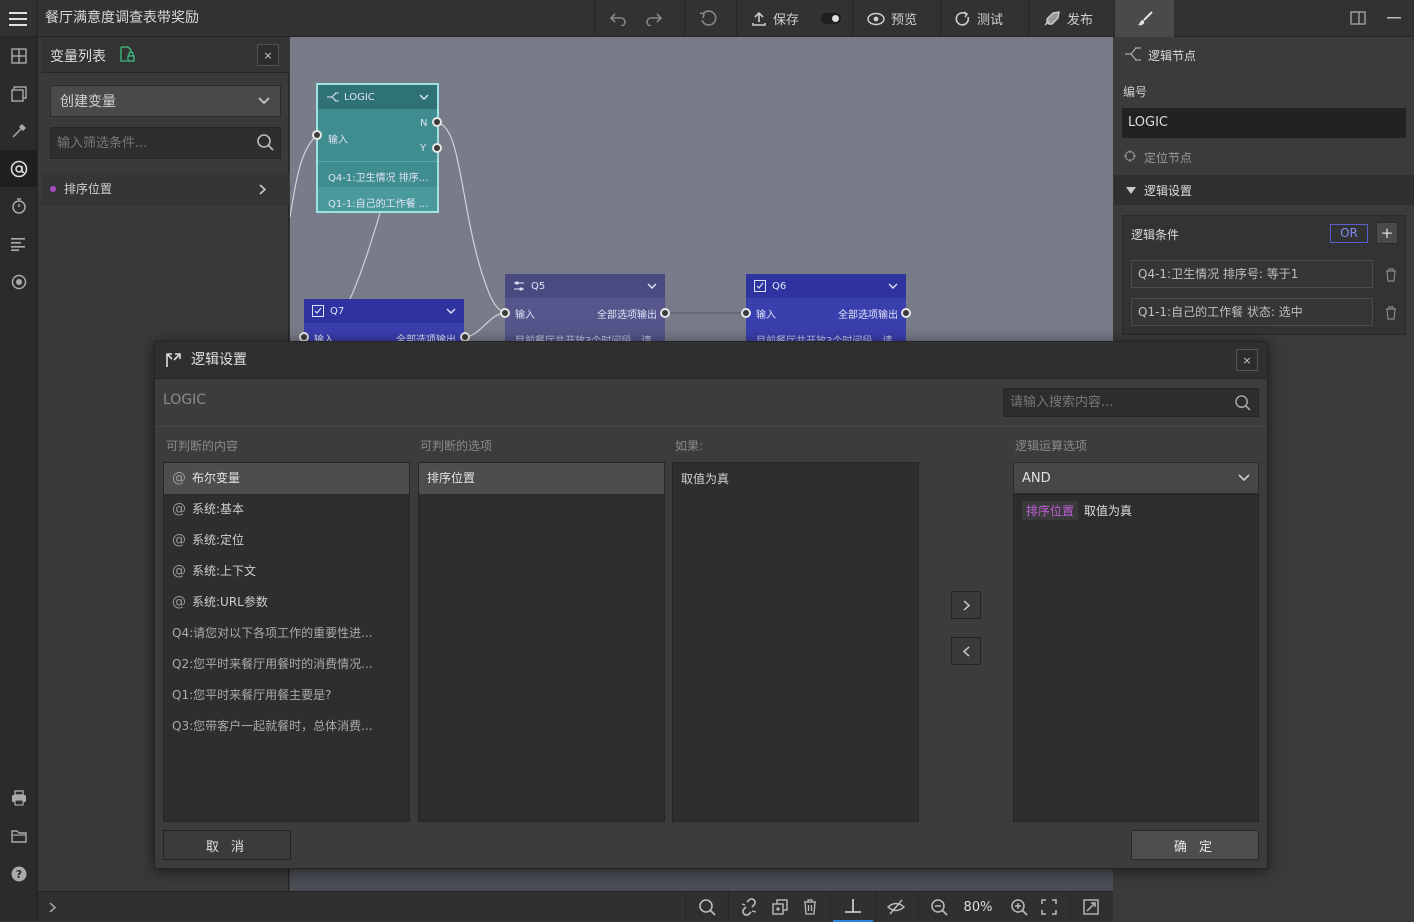 This screenshot has width=1414, height=922. I want to click on condition-row: Q4-1:卫生情况 排序号: 等于1, so click(1252, 274).